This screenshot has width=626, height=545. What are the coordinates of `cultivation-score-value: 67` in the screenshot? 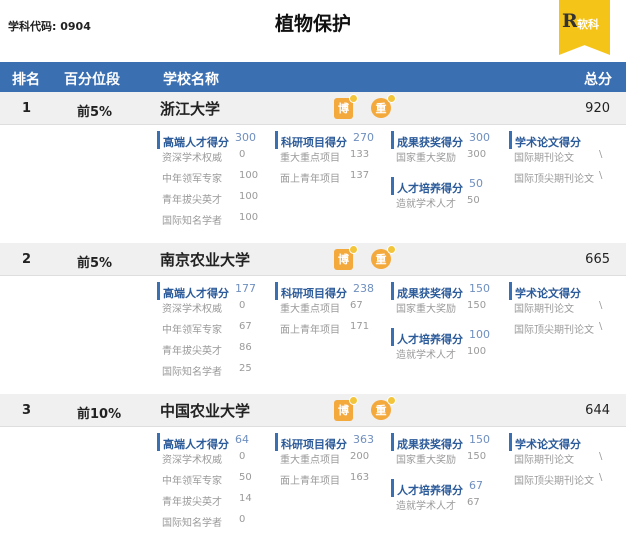 It's located at (476, 485).